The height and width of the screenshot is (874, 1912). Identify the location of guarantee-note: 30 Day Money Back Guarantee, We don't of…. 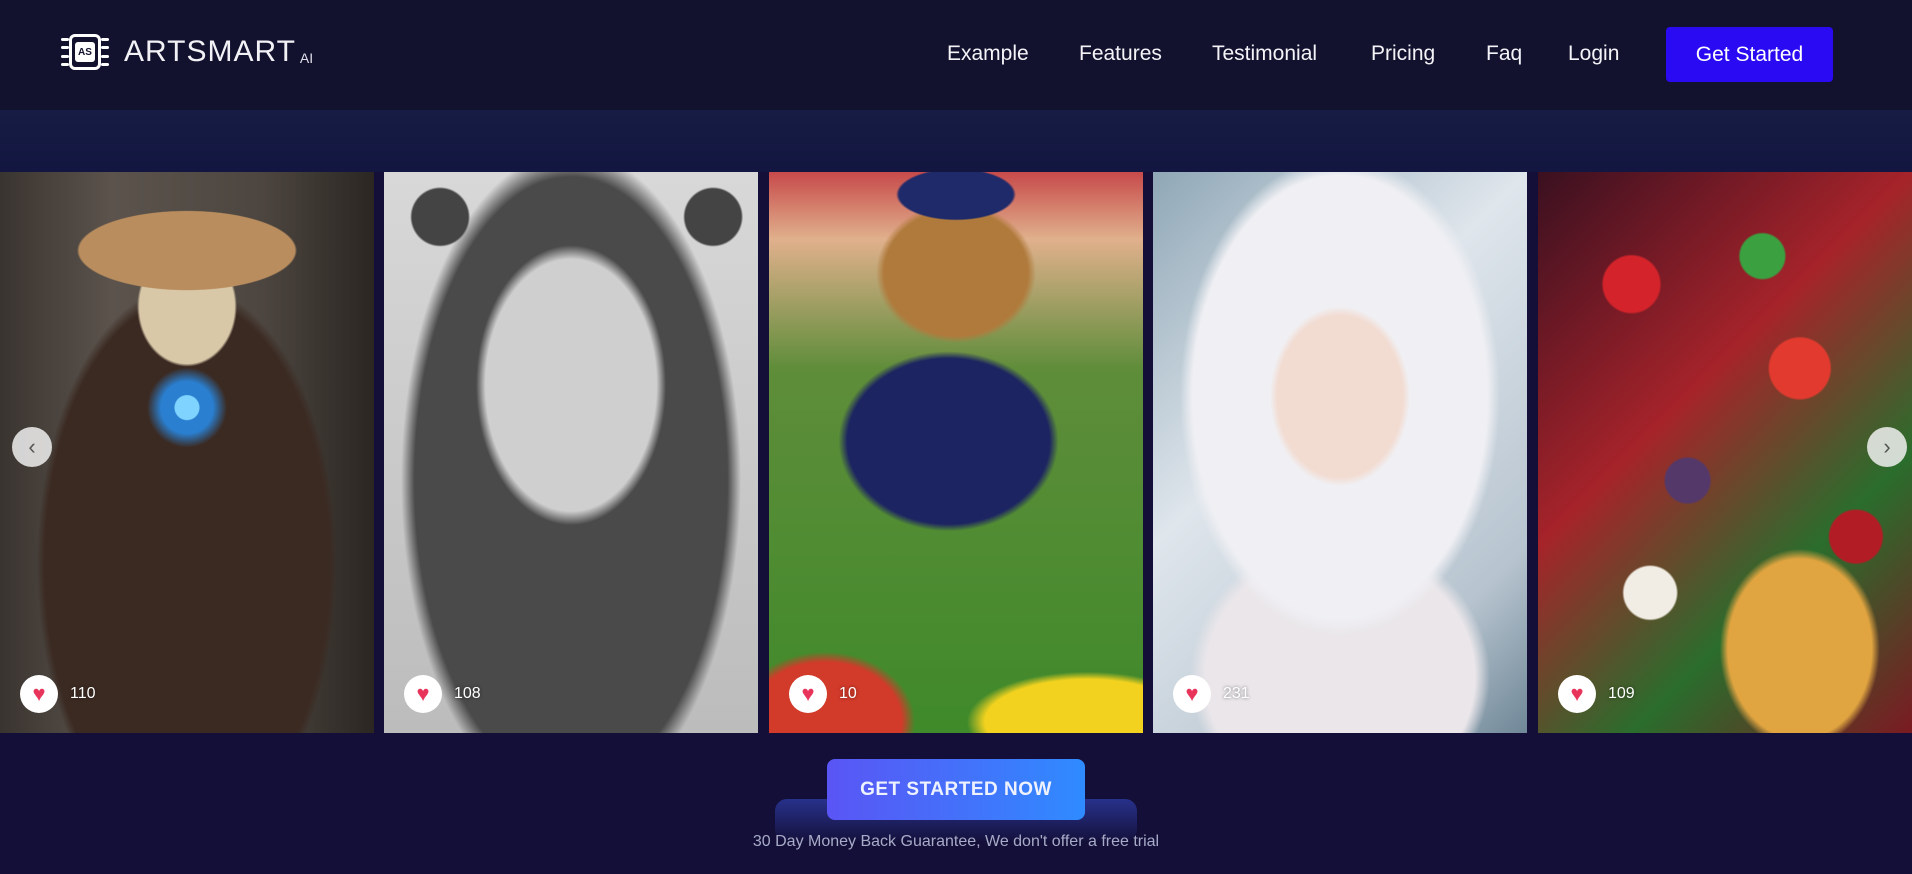
(956, 841).